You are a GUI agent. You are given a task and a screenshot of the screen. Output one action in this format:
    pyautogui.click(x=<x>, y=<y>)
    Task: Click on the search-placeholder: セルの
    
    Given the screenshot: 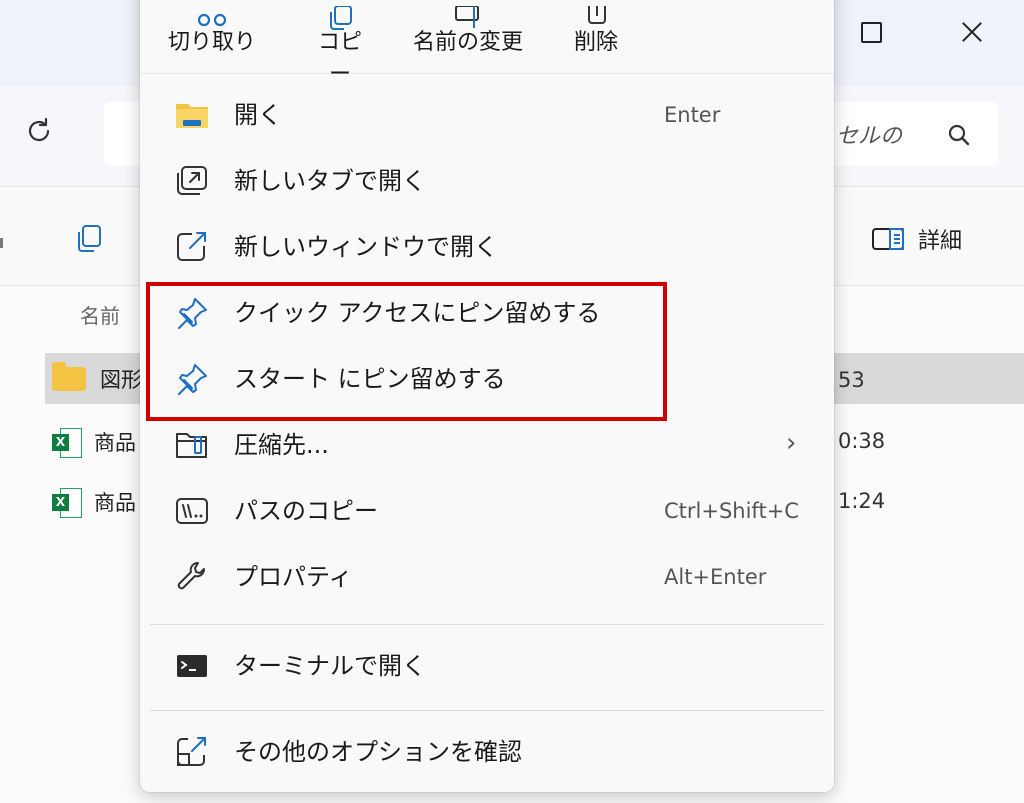 What is the action you would take?
    pyautogui.click(x=869, y=136)
    